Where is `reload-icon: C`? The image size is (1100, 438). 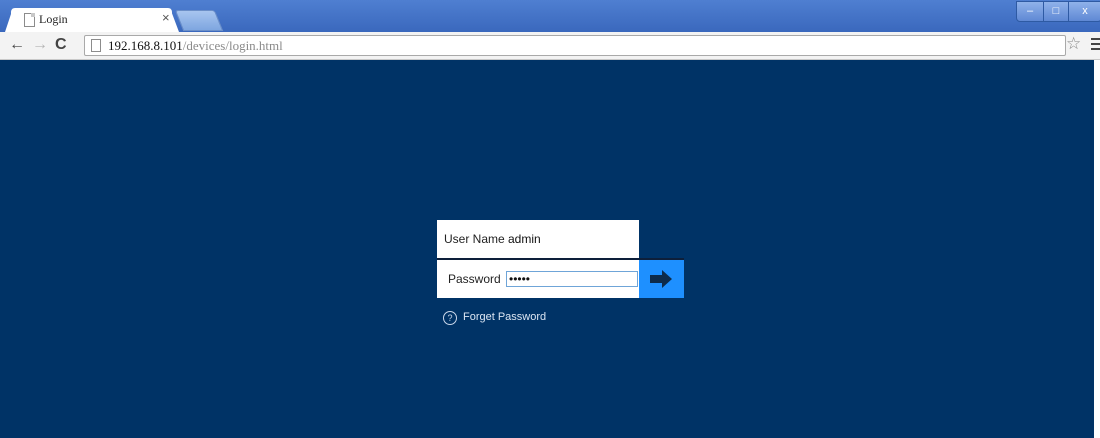 reload-icon: C is located at coordinates (61, 45).